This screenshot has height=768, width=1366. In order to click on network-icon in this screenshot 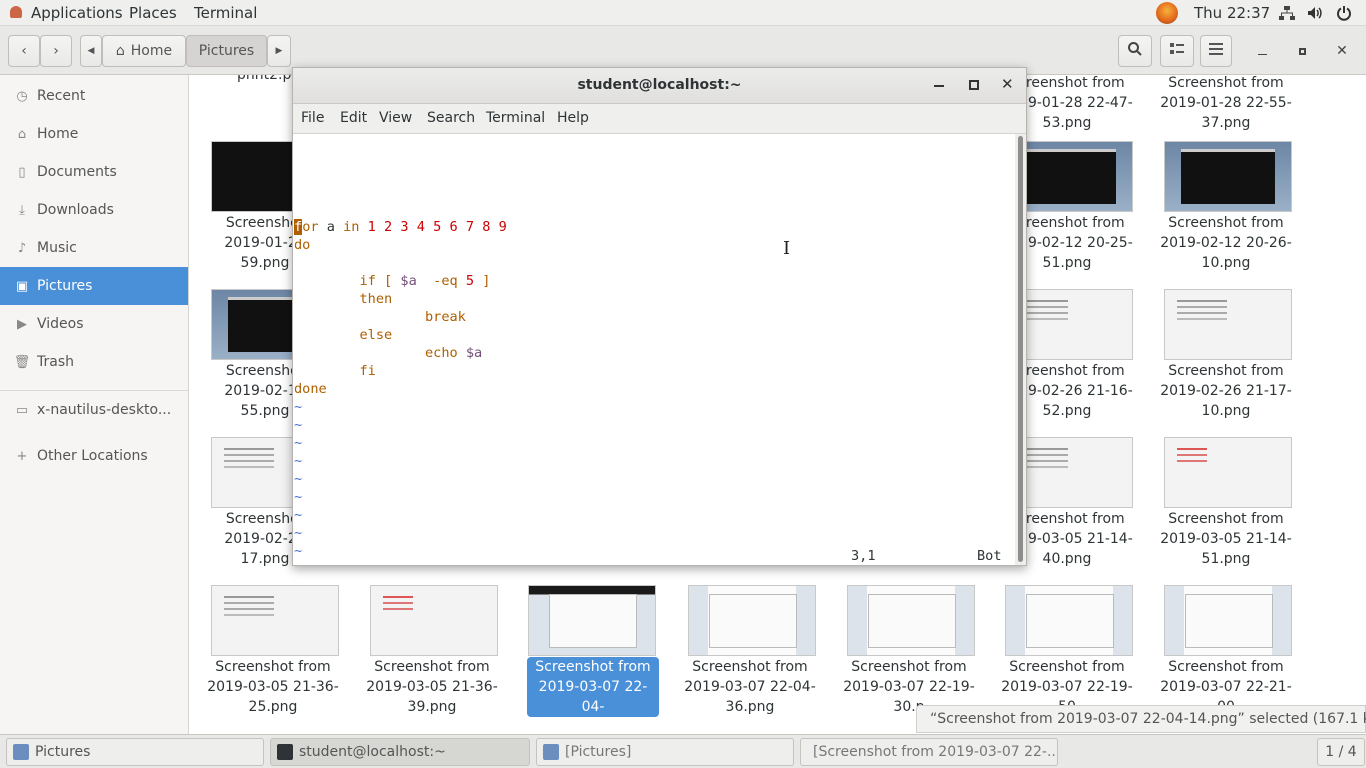, I will do `click(1287, 13)`.